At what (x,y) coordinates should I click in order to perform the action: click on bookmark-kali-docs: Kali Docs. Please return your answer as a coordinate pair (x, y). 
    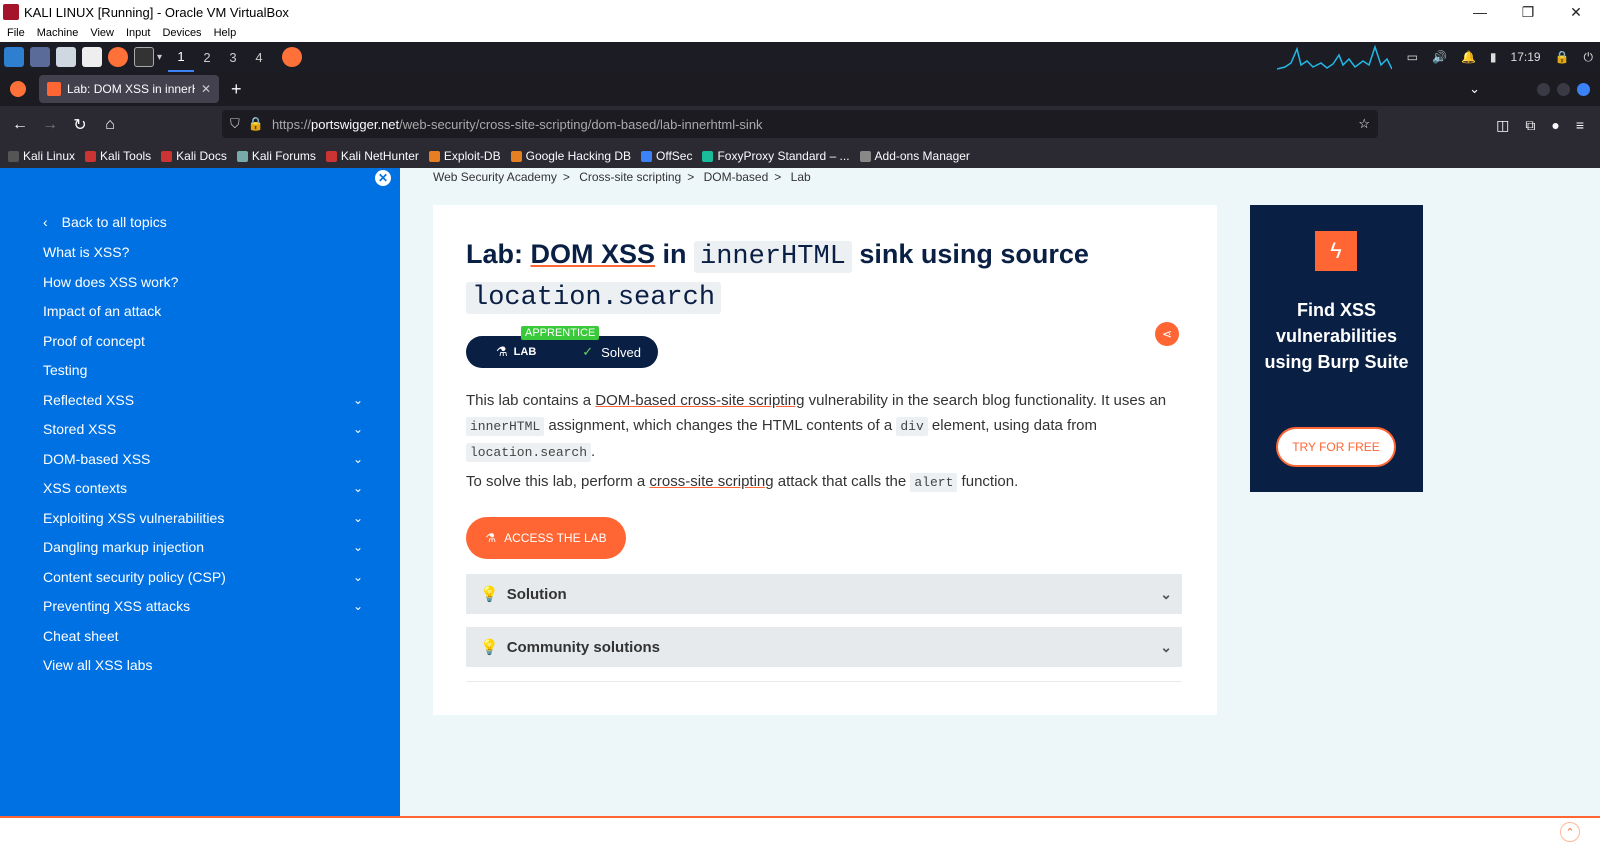
    Looking at the image, I should click on (194, 156).